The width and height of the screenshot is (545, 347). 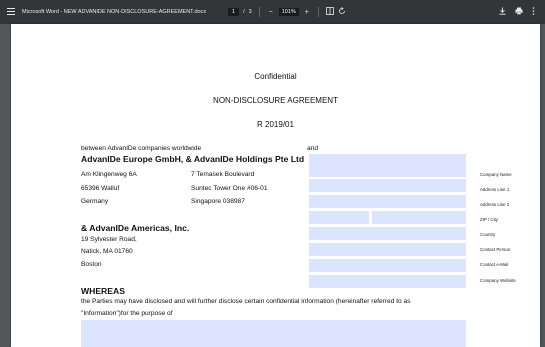 What do you see at coordinates (489, 219) in the screenshot?
I see `label-zip-city: ZIP / City` at bounding box center [489, 219].